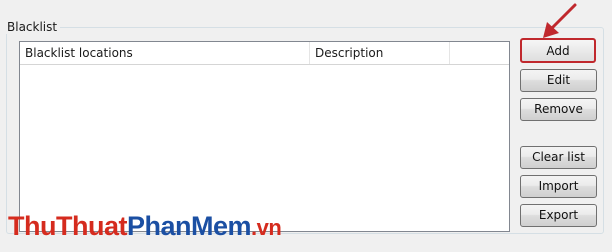 The width and height of the screenshot is (612, 252). I want to click on red-arrow-icon, so click(560, 20).